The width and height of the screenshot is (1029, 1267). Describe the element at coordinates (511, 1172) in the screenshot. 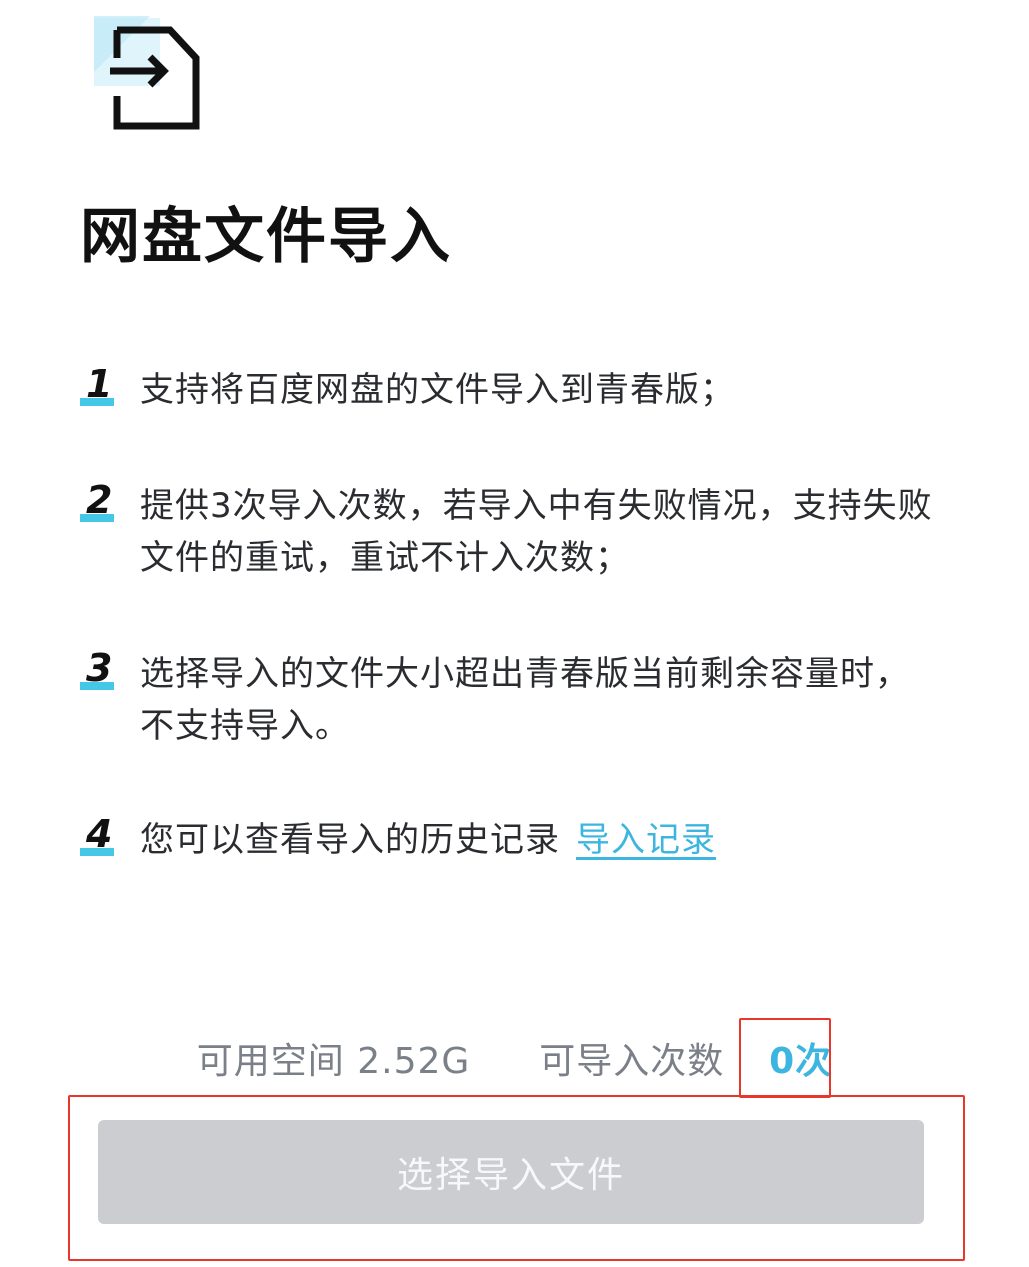

I see `select-import-file-button: 选择导入文件` at that location.